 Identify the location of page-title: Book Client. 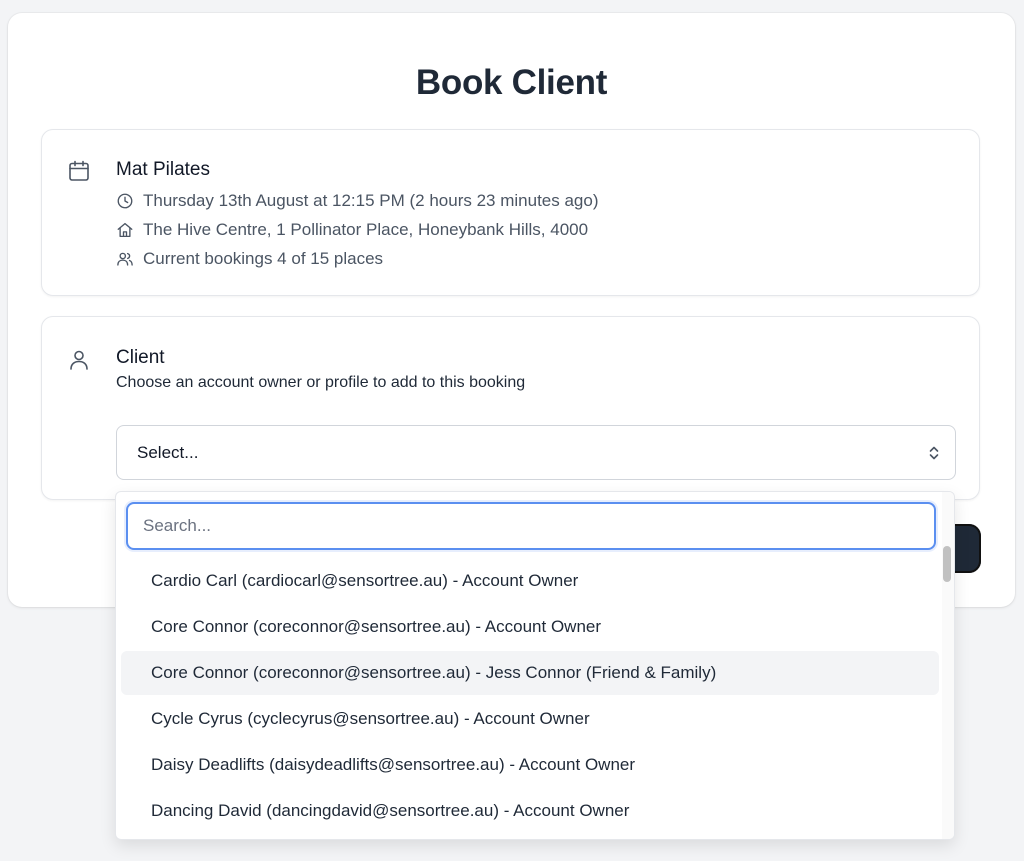
(511, 82).